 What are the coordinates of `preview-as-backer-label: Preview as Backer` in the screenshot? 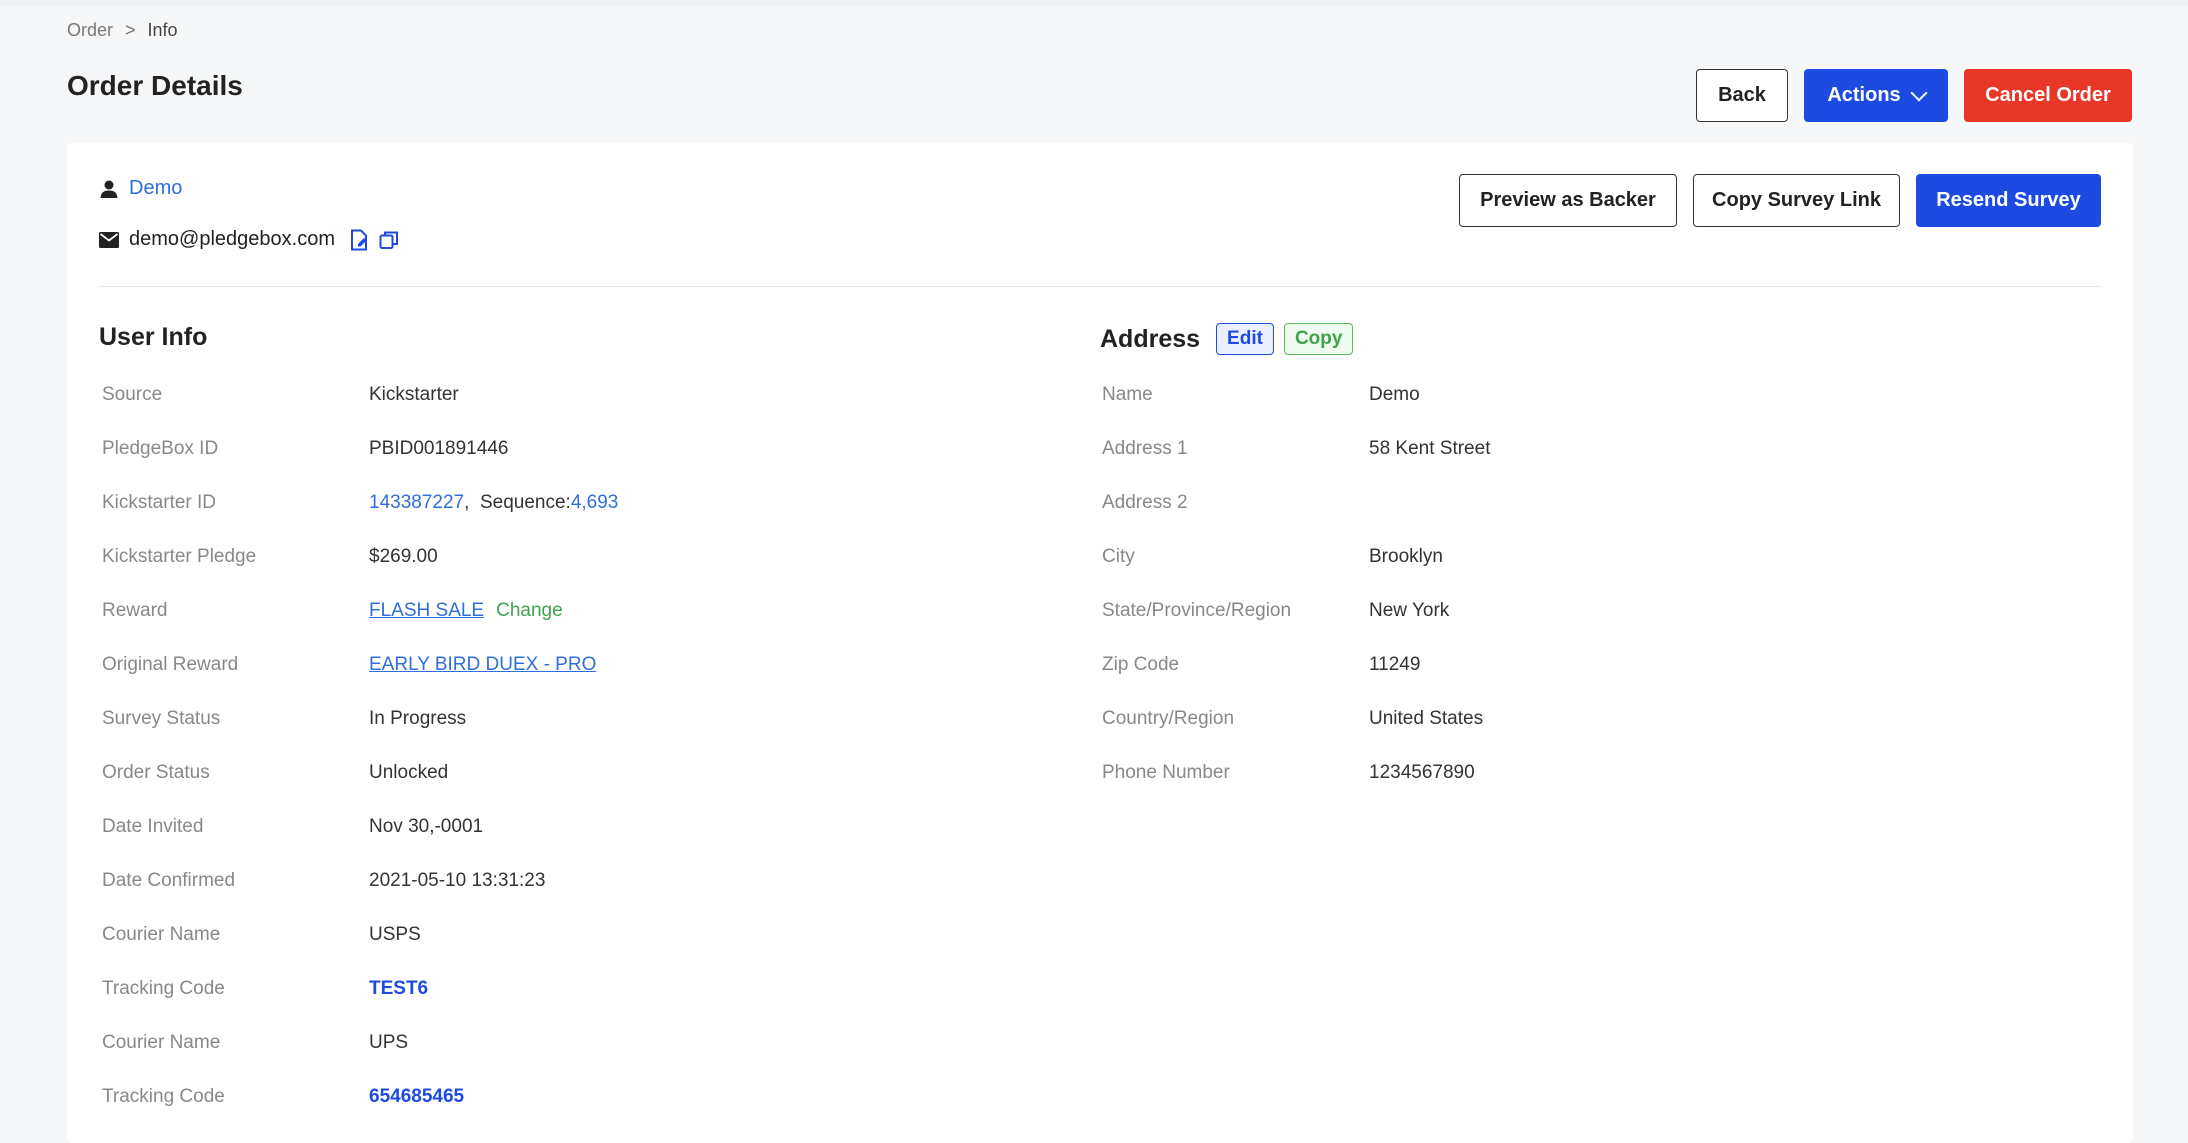 It's located at (1568, 200).